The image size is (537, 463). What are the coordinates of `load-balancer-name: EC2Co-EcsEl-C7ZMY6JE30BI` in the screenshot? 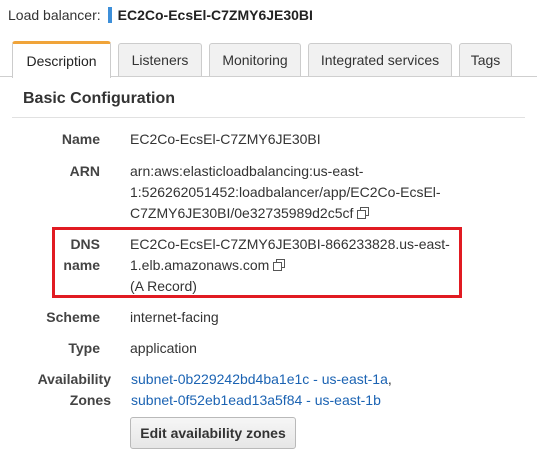 It's located at (215, 15).